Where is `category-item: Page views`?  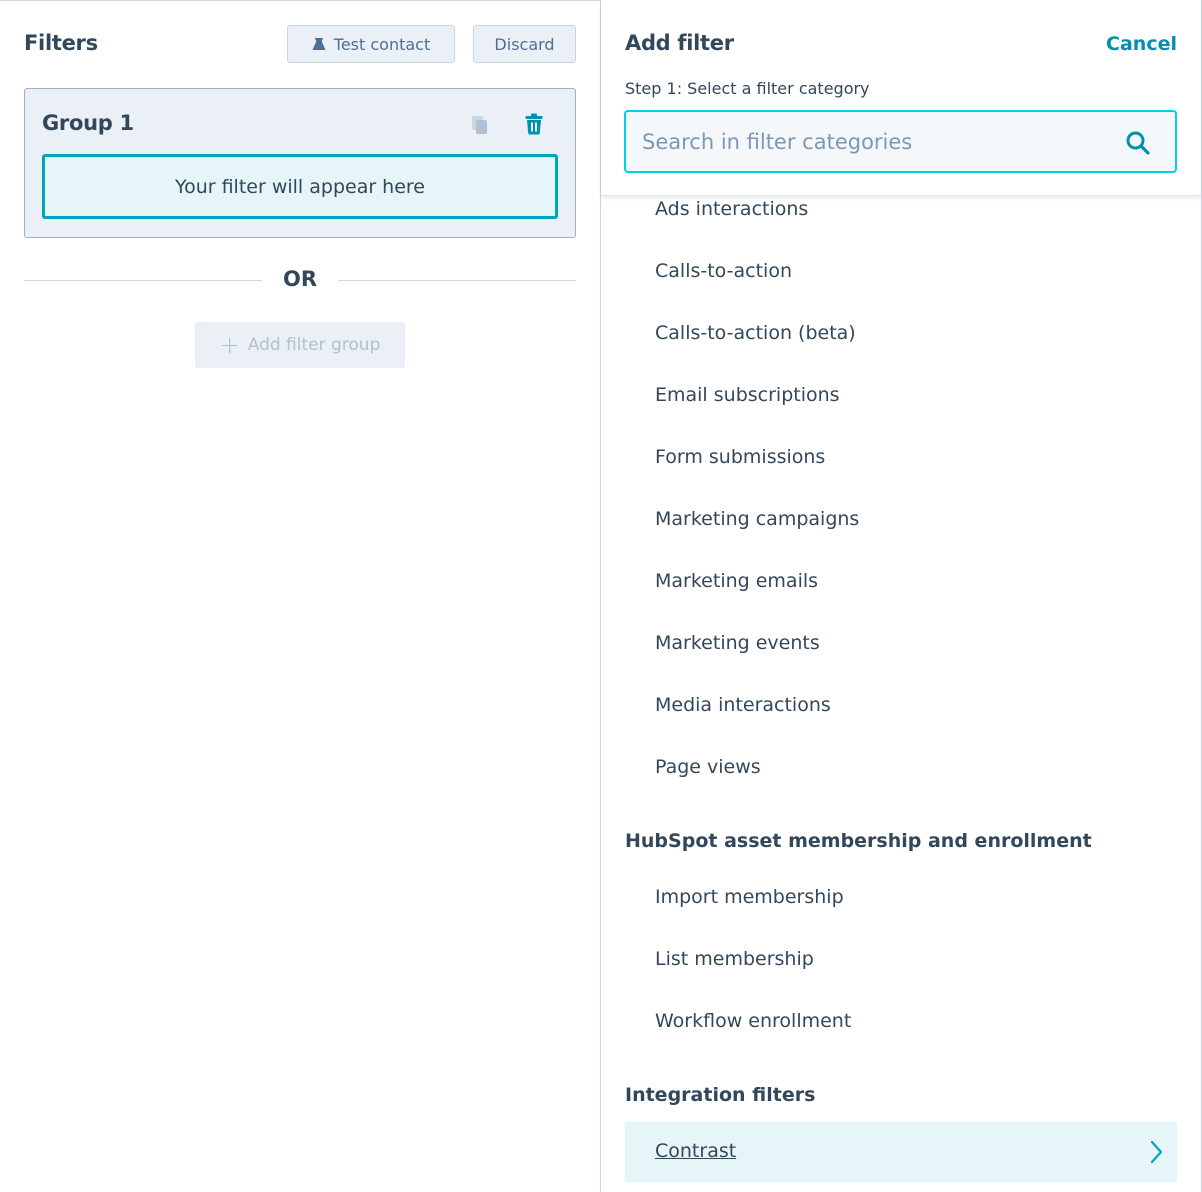
category-item: Page views is located at coordinates (708, 767).